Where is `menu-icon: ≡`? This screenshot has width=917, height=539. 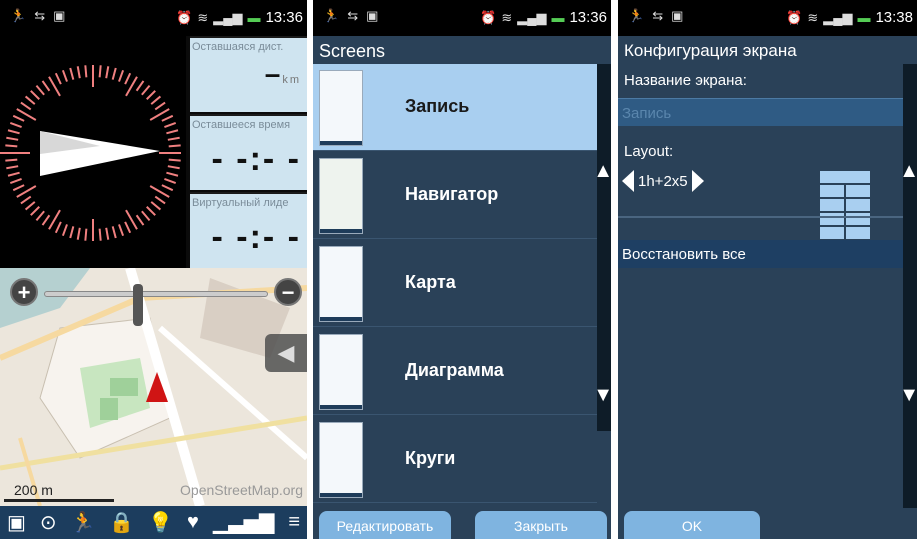 menu-icon: ≡ is located at coordinates (294, 522).